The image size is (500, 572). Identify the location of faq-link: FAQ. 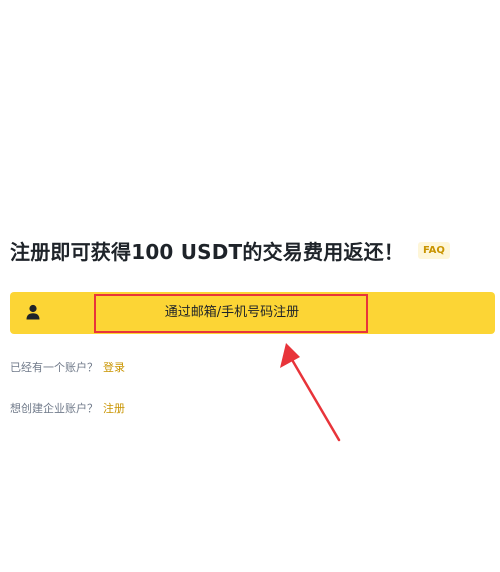
(434, 250).